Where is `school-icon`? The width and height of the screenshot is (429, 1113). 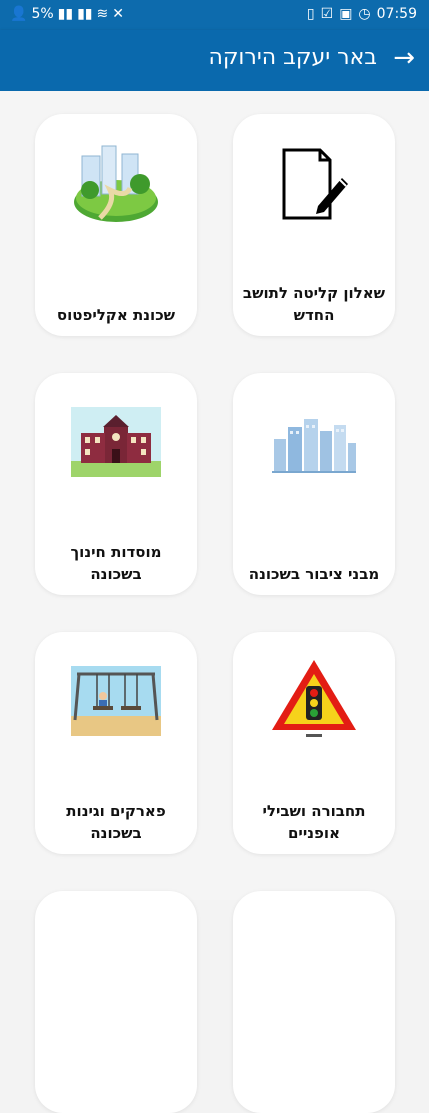
school-icon is located at coordinates (116, 444).